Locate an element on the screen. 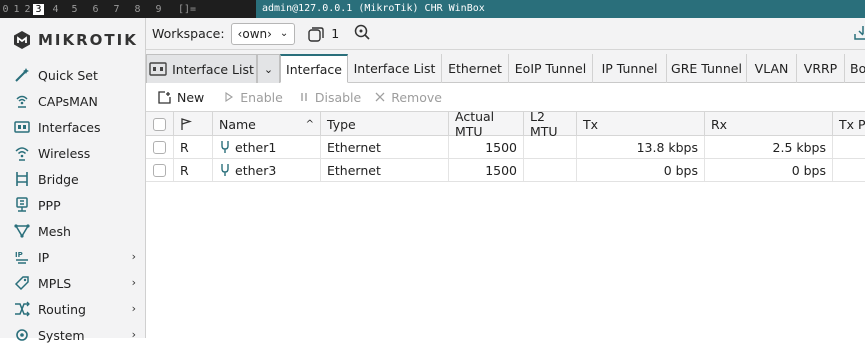  workspace-3-active: 3 is located at coordinates (38, 9).